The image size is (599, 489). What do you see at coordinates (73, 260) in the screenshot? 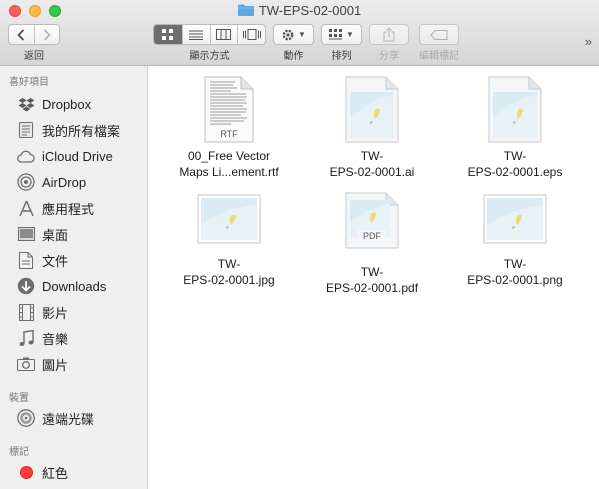
I see `sidebar-item-documents: 文件` at bounding box center [73, 260].